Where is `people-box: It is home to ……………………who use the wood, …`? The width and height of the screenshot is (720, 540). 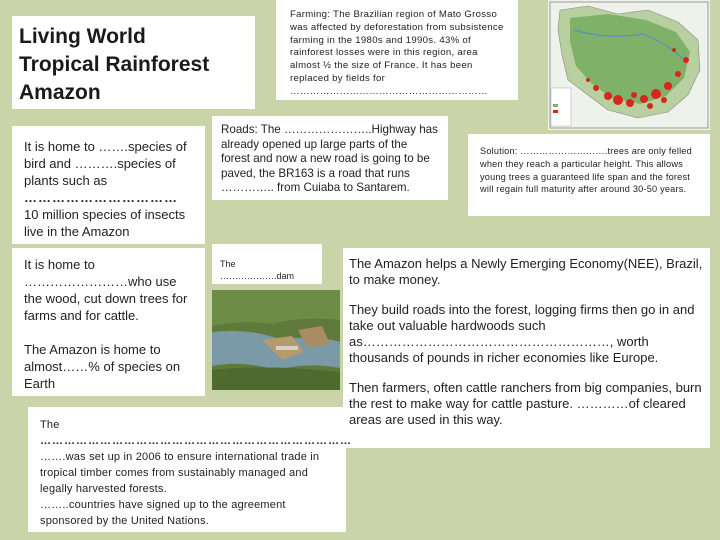
people-box: It is home to ……………………who use the wood, … is located at coordinates (108, 322).